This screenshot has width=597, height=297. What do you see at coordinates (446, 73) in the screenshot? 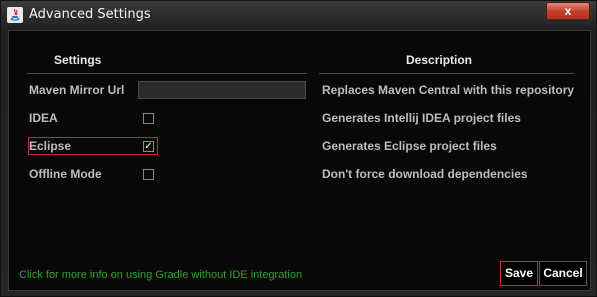
I see `description-header-divider` at bounding box center [446, 73].